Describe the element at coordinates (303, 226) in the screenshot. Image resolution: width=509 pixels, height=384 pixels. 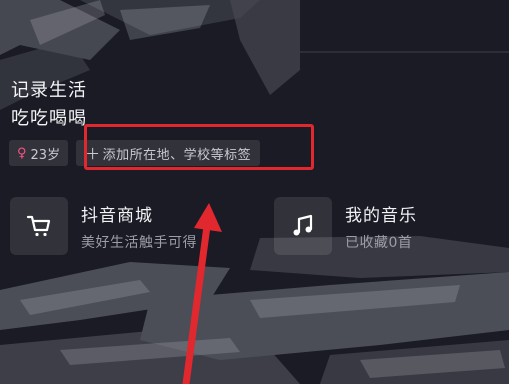
I see `music-note-icon` at that location.